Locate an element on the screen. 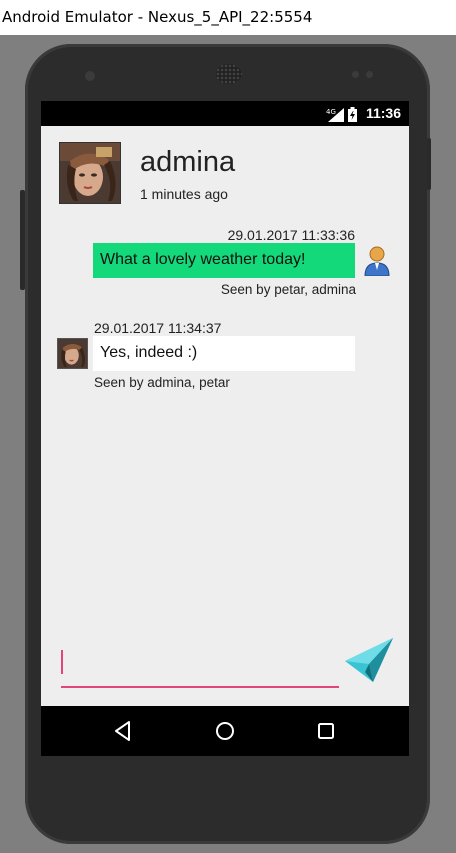 The height and width of the screenshot is (853, 456). send-button is located at coordinates (369, 661).